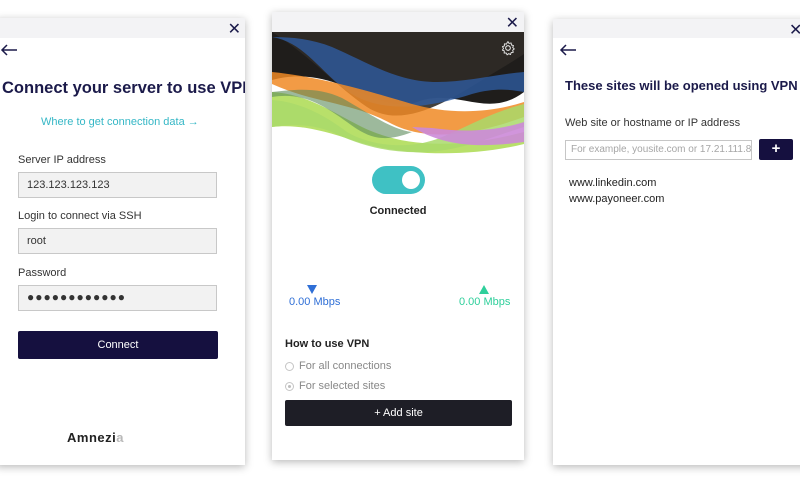 The image size is (800, 480). What do you see at coordinates (653, 123) in the screenshot?
I see `site-input-label: Web site or hostname or IP address` at bounding box center [653, 123].